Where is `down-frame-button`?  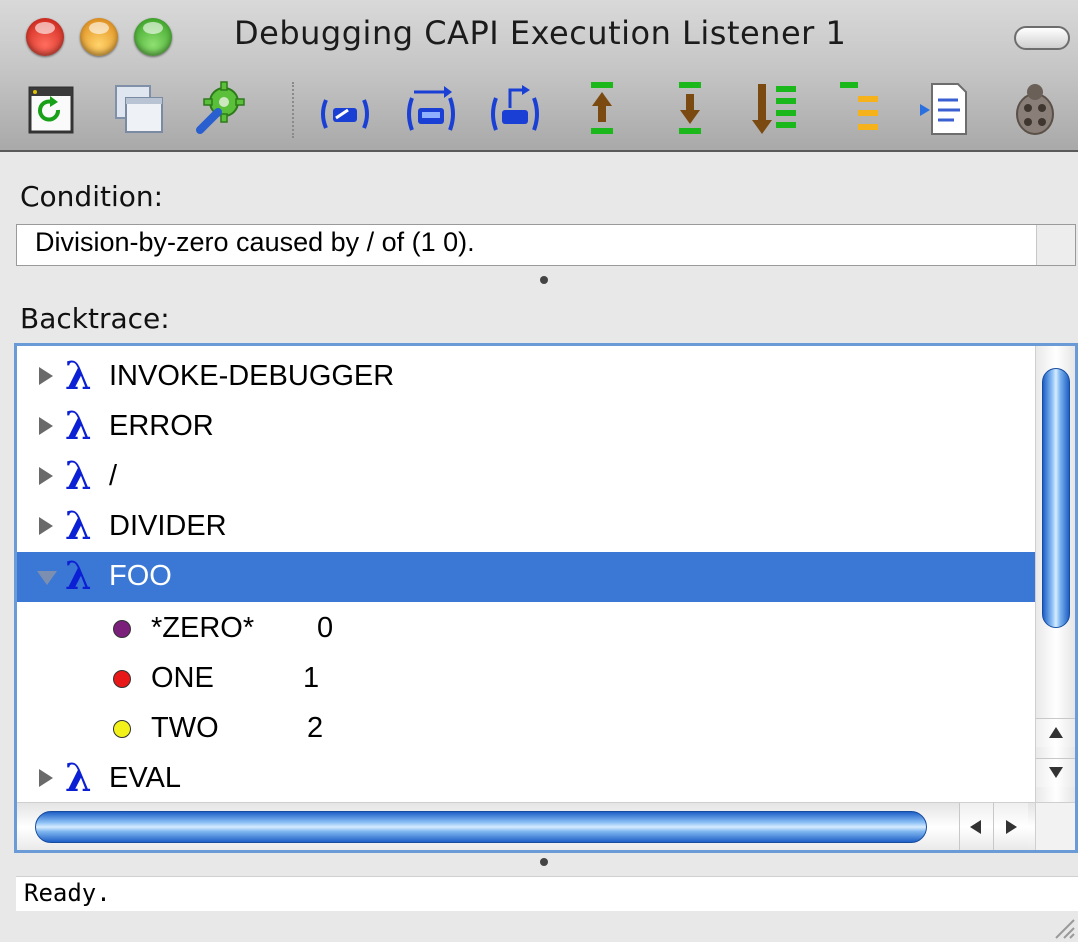 down-frame-button is located at coordinates (691, 109).